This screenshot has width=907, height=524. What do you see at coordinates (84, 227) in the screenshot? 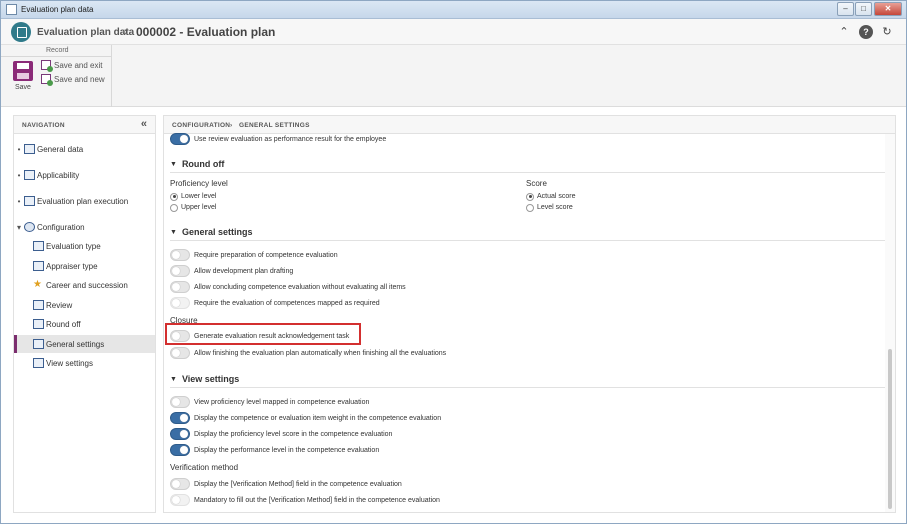
I see `nav-item-configuration: ▾ Configuration` at bounding box center [84, 227].